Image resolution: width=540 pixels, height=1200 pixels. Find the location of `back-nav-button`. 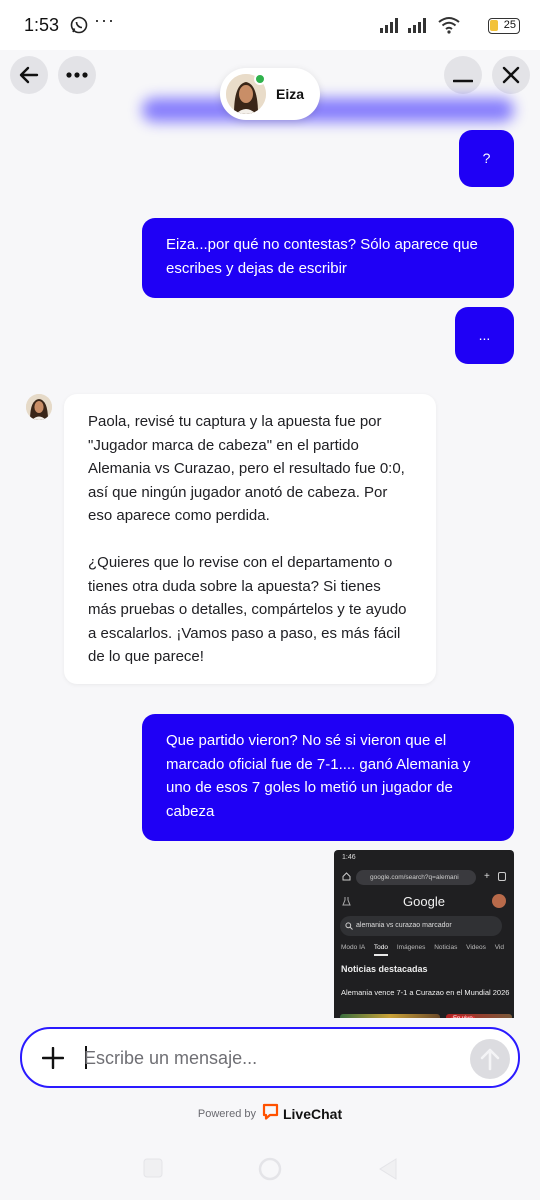

back-nav-button is located at coordinates (388, 1171).